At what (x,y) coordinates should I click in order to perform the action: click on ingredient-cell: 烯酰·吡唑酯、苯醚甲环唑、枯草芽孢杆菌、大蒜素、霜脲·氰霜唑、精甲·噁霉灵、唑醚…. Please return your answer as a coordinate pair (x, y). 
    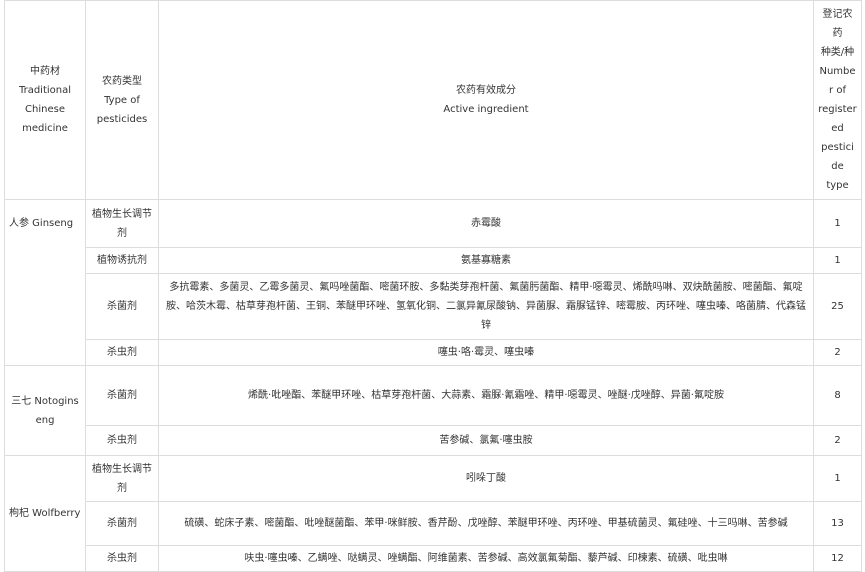
    Looking at the image, I should click on (486, 395).